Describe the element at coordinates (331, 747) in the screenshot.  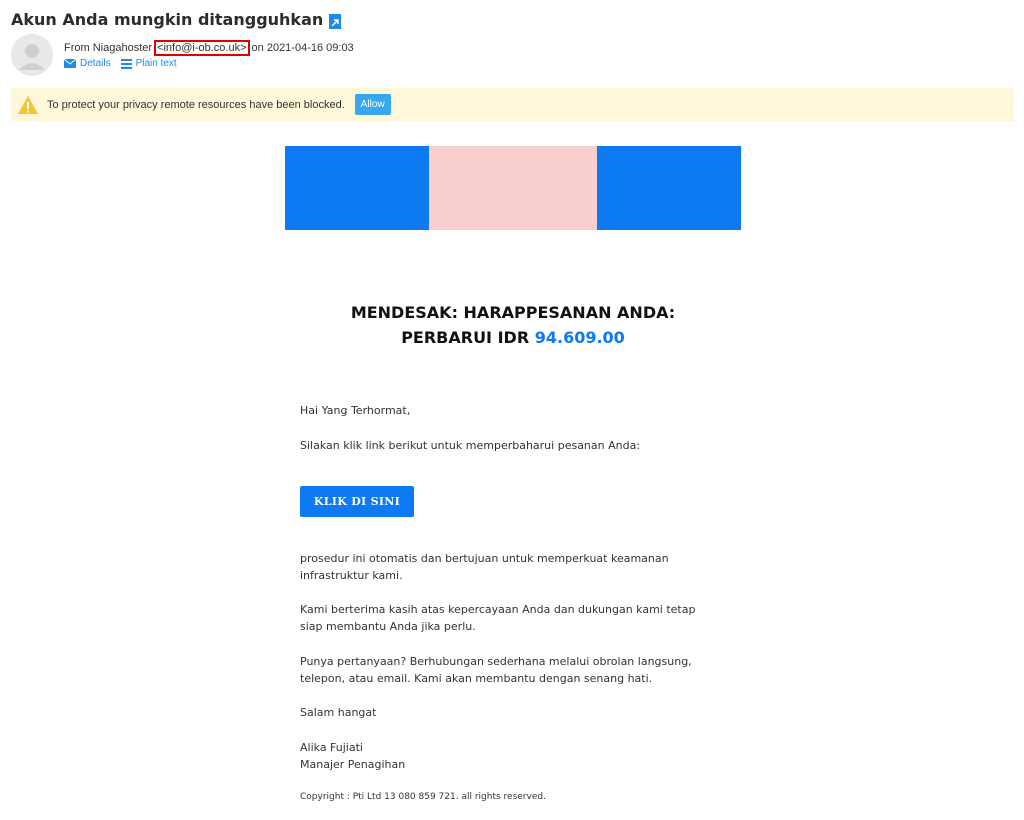
I see `signer-name: Alika Fujiati` at that location.